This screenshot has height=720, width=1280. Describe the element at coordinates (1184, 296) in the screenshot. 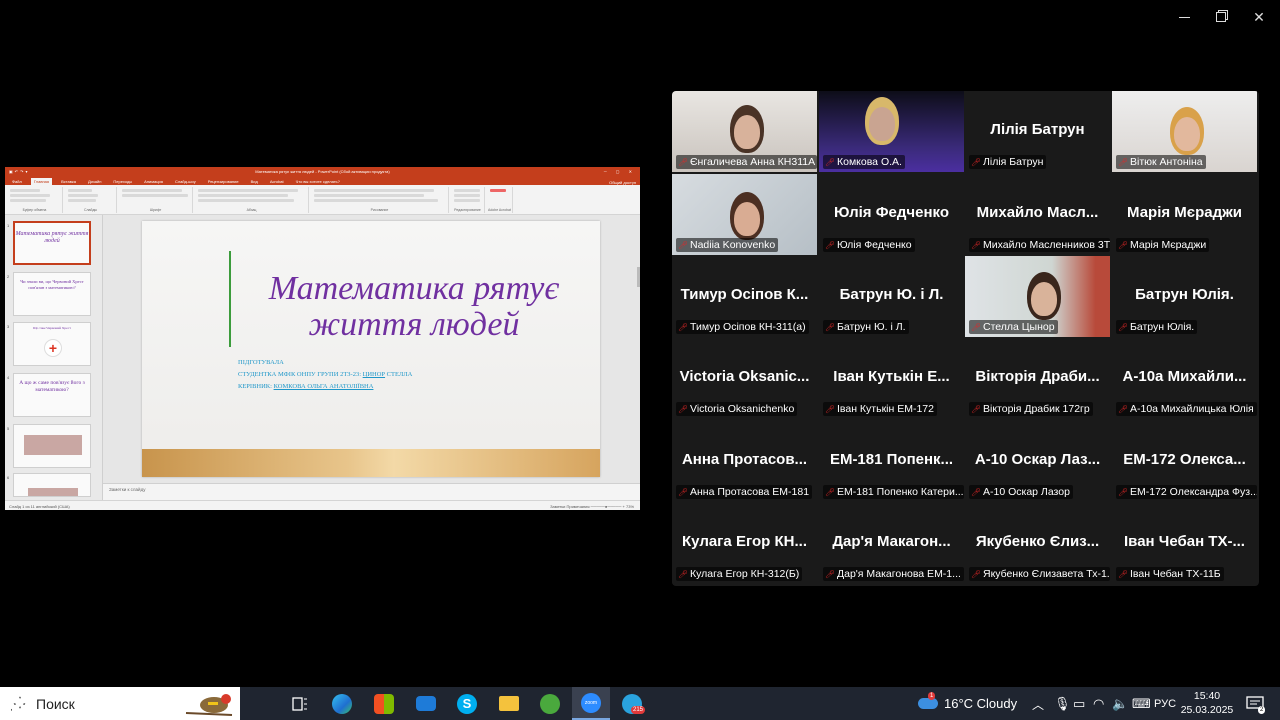

I see `participant-tile: Батрун Юлія. 🎤︎ Батрун Юлія.` at that location.